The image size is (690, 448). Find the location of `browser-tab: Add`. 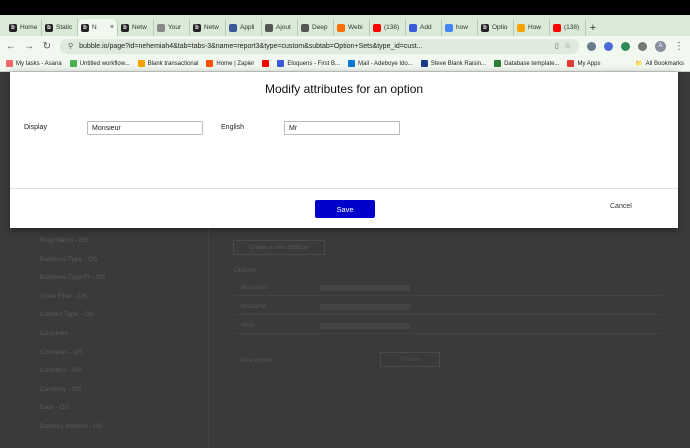

browser-tab: Add is located at coordinates (424, 27).